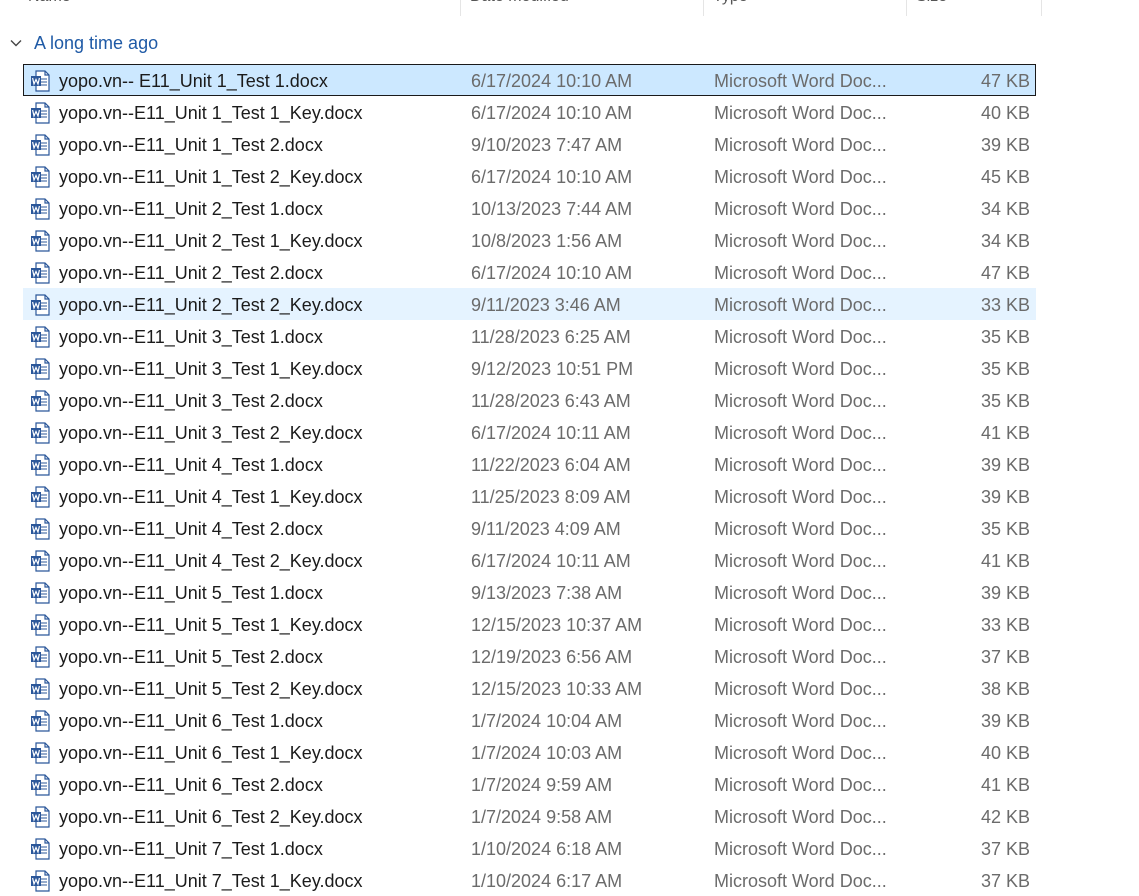 This screenshot has width=1139, height=896. What do you see at coordinates (191, 849) in the screenshot?
I see `file-name: yopo.vn--E11_Unit 7_Test 1.docx` at bounding box center [191, 849].